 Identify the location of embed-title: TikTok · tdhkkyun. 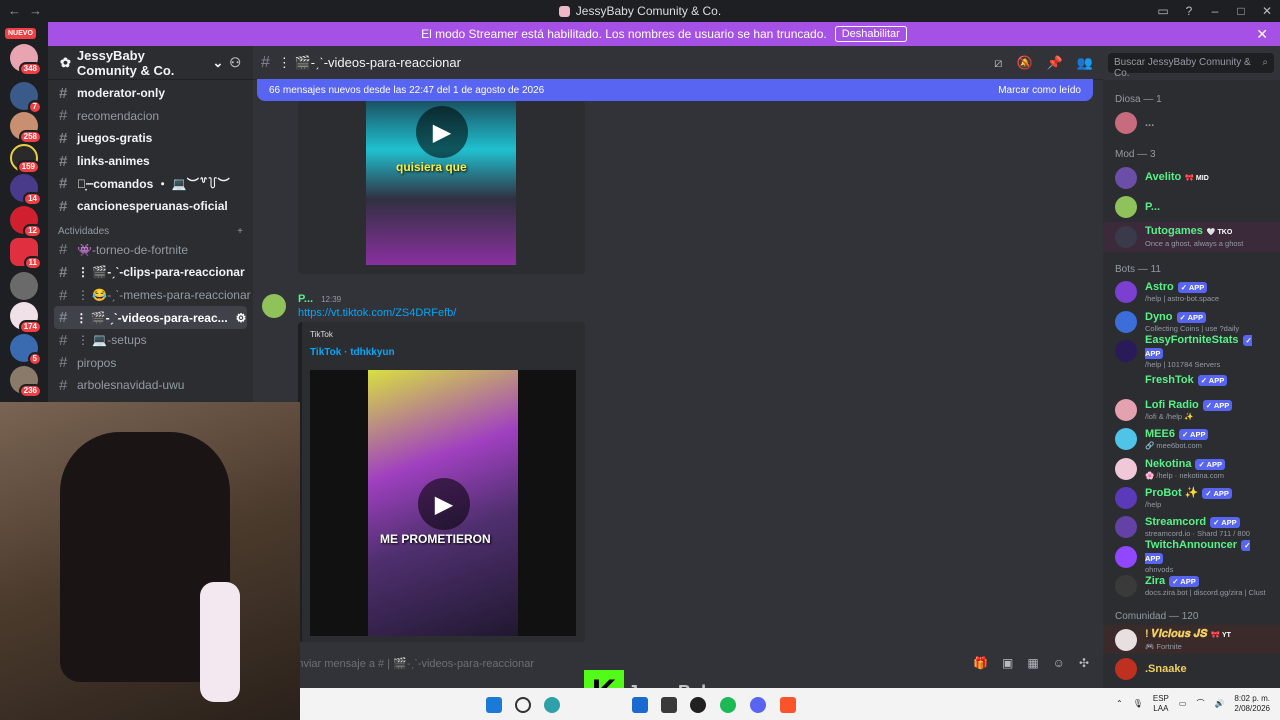
(352, 352).